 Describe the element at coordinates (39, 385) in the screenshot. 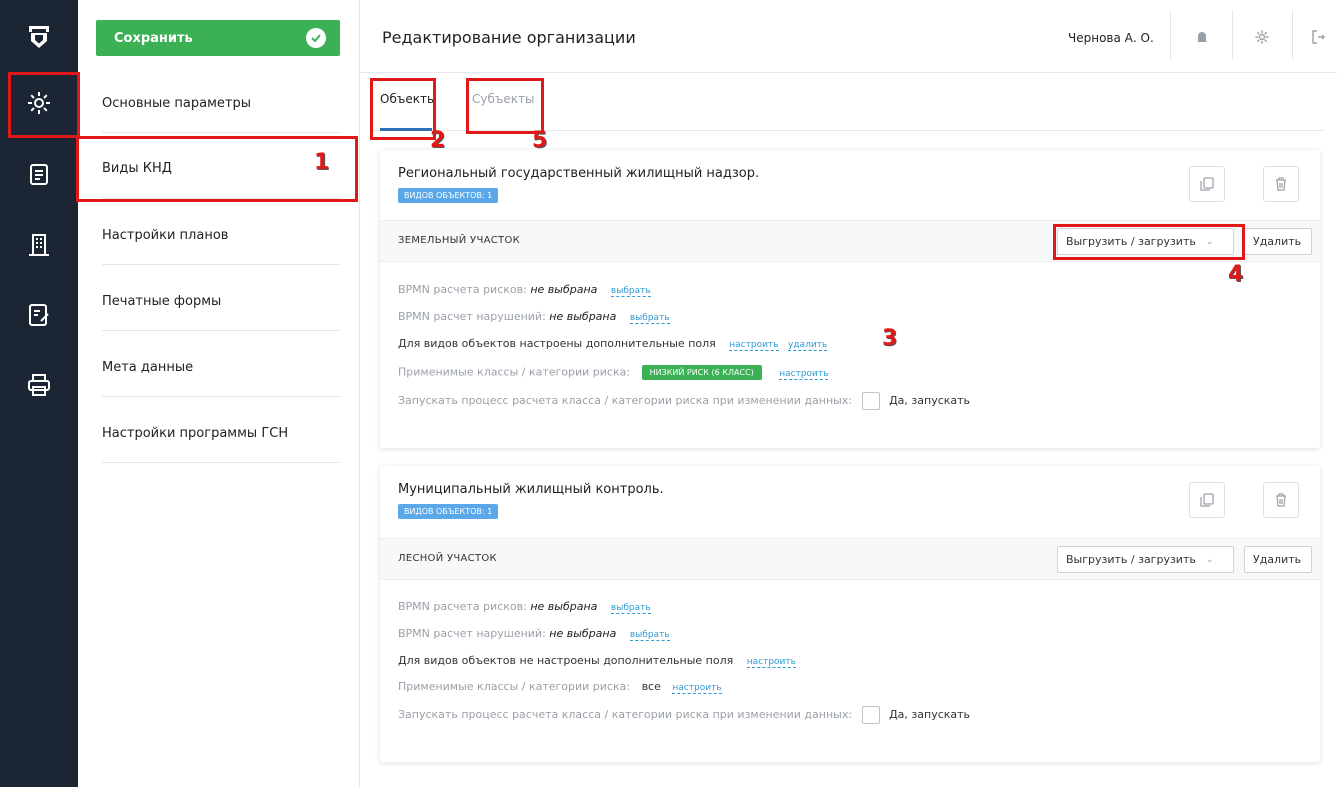

I see `printer-icon` at that location.